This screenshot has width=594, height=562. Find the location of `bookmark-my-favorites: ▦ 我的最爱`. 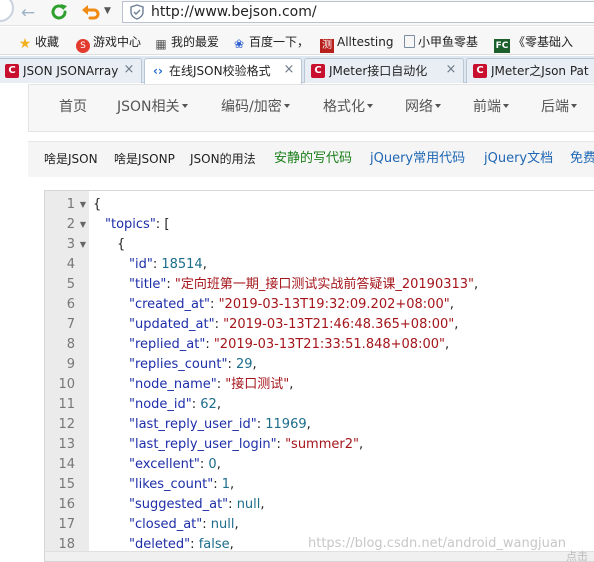

bookmark-my-favorites: ▦ 我的最爱 is located at coordinates (186, 42).